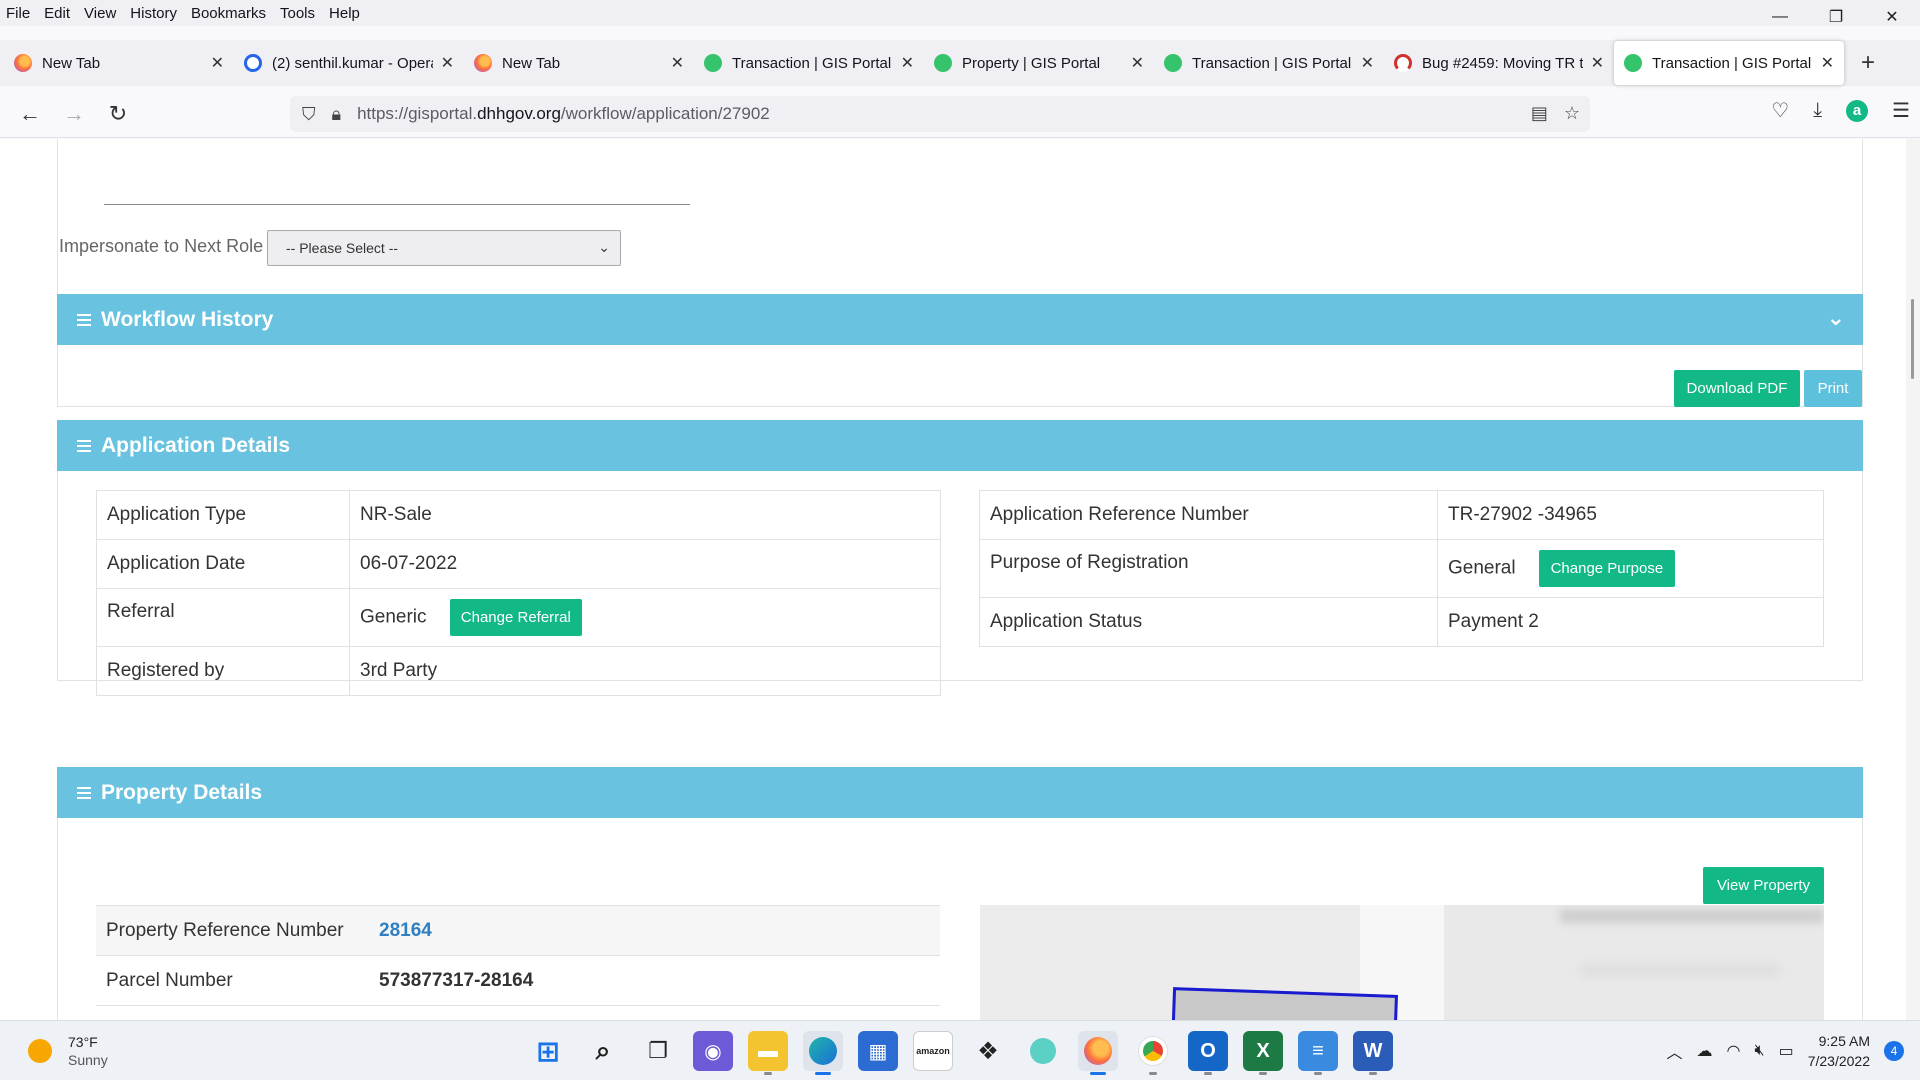 The height and width of the screenshot is (1080, 1920). What do you see at coordinates (1318, 1053) in the screenshot?
I see `notepad-icon: ≡` at bounding box center [1318, 1053].